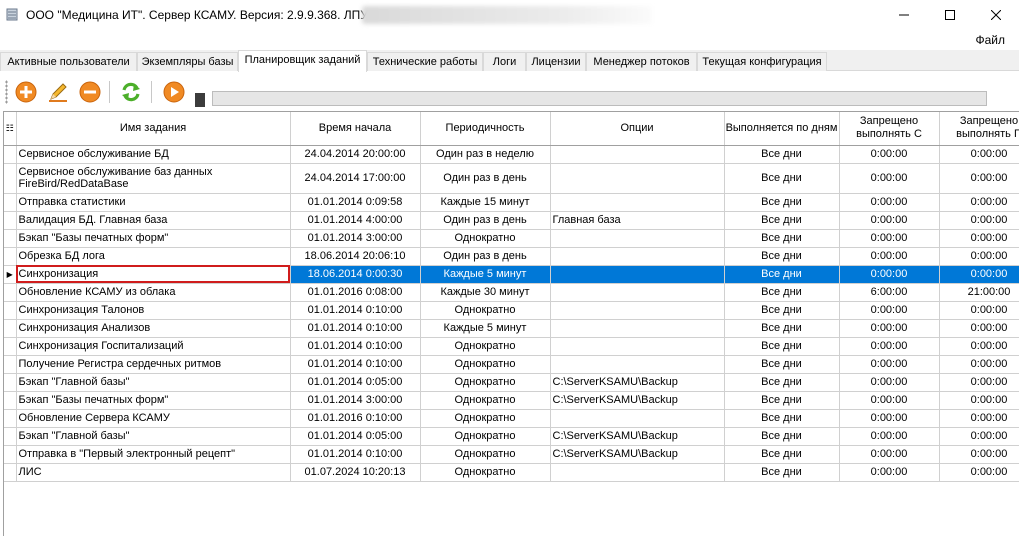 The image size is (1019, 536). What do you see at coordinates (187, 61) in the screenshot?
I see `tab-db-instances: Экземпляры базы` at bounding box center [187, 61].